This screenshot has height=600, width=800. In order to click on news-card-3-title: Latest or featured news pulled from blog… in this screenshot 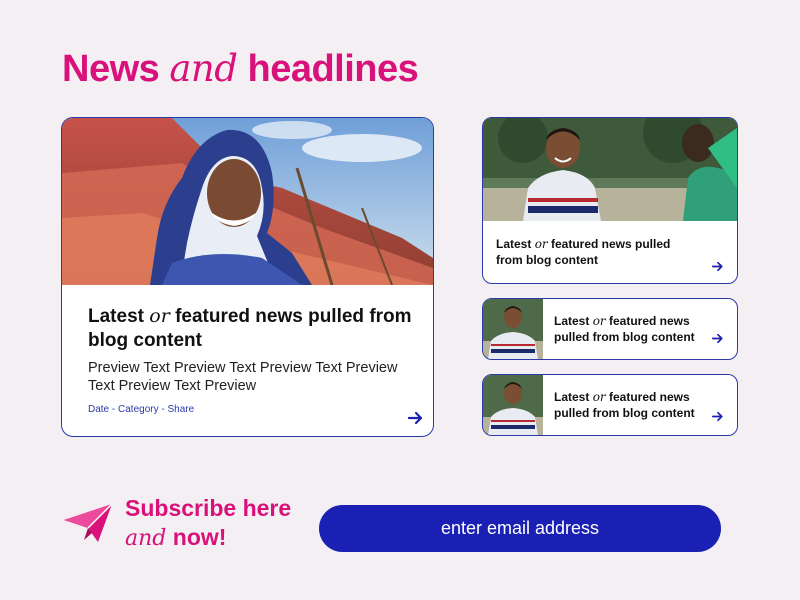, I will do `click(638, 405)`.